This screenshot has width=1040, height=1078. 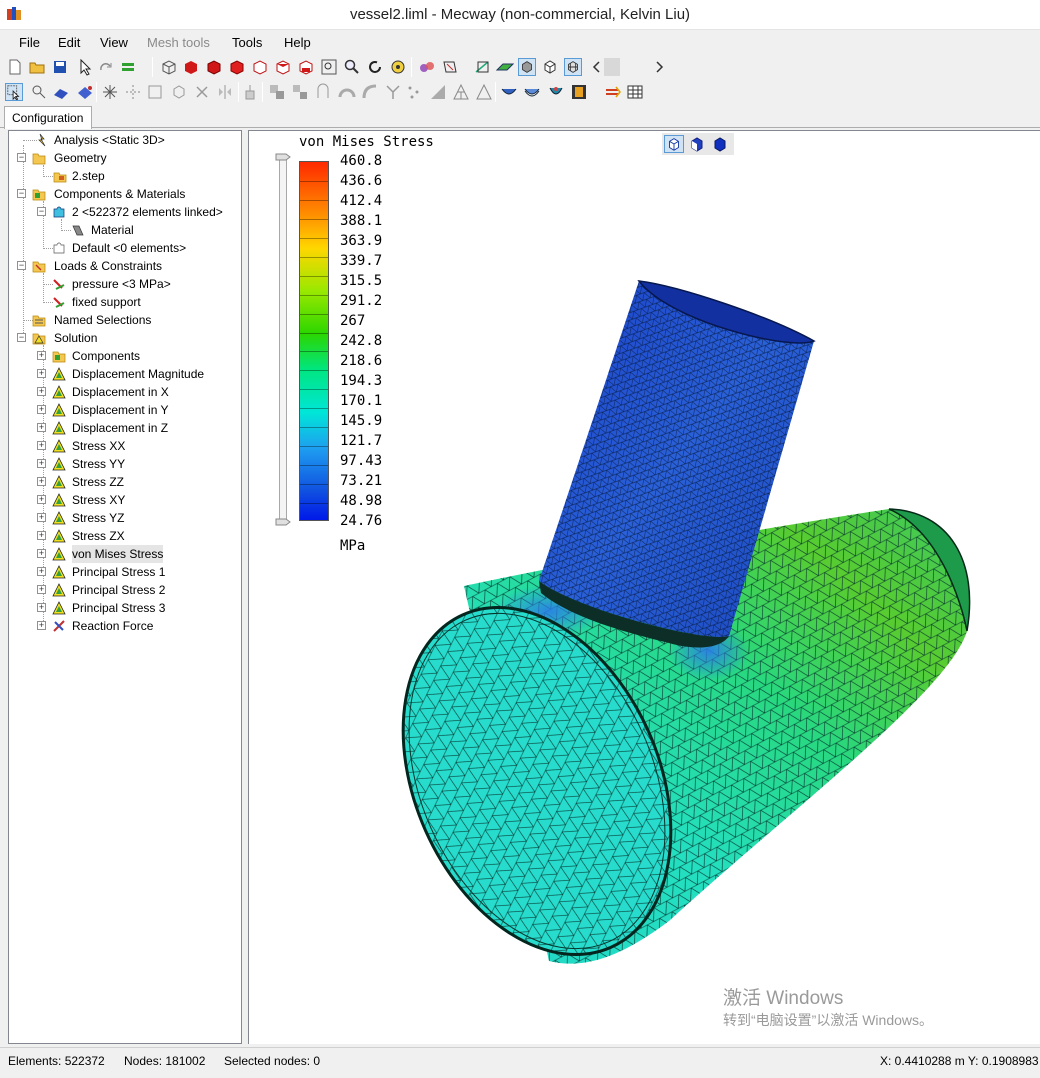 What do you see at coordinates (106, 67) in the screenshot?
I see `redo-icon` at bounding box center [106, 67].